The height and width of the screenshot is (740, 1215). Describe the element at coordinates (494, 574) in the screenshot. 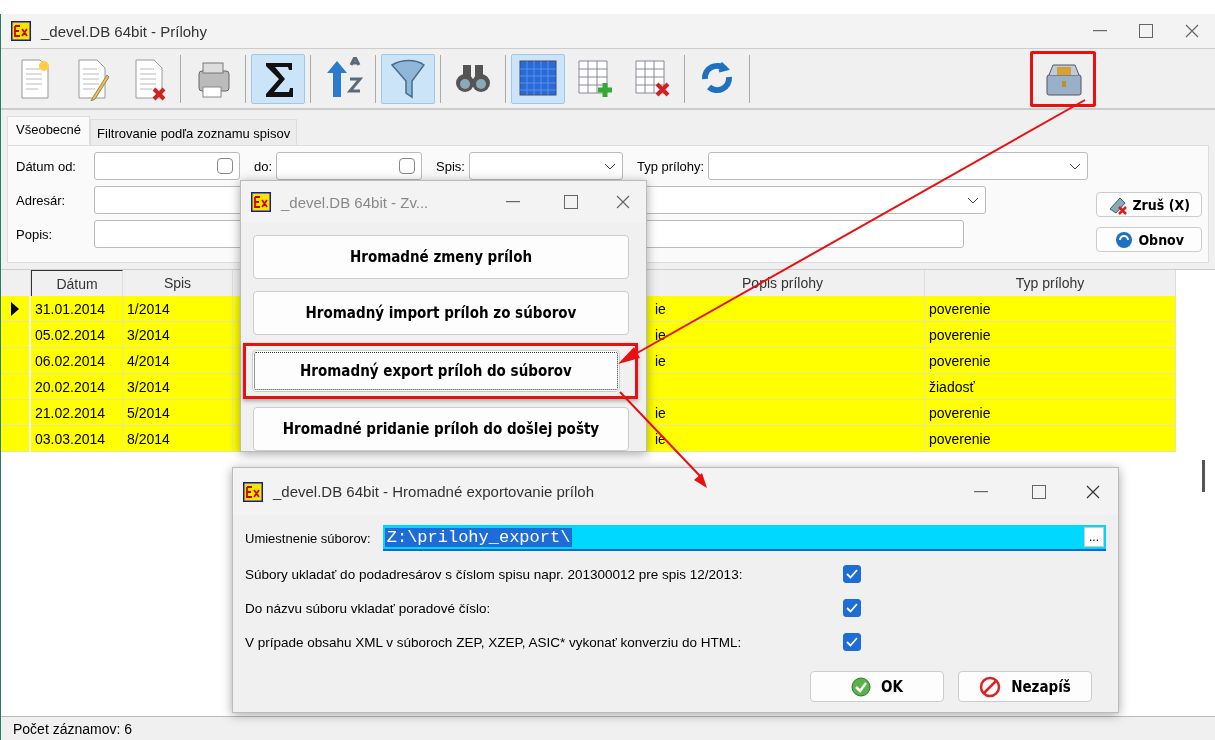

I see `option-label: Súbory ukladať do podadresárov s číslom spisu napr. 201300012 pre spis 12/2013:` at that location.